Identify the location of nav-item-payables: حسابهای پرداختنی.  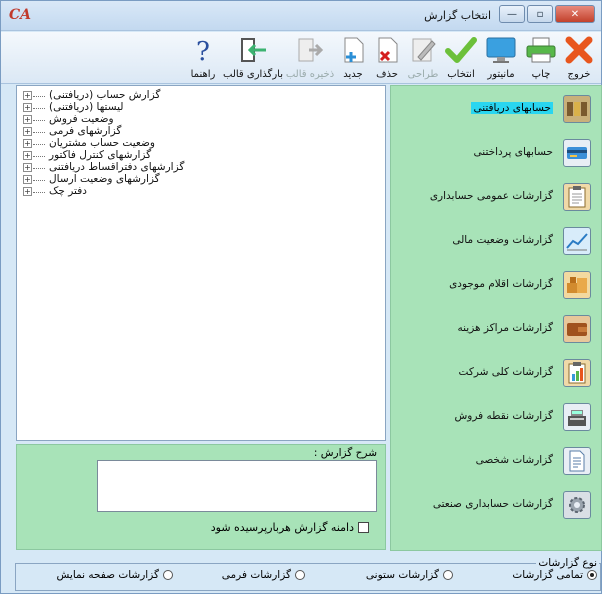
(496, 154).